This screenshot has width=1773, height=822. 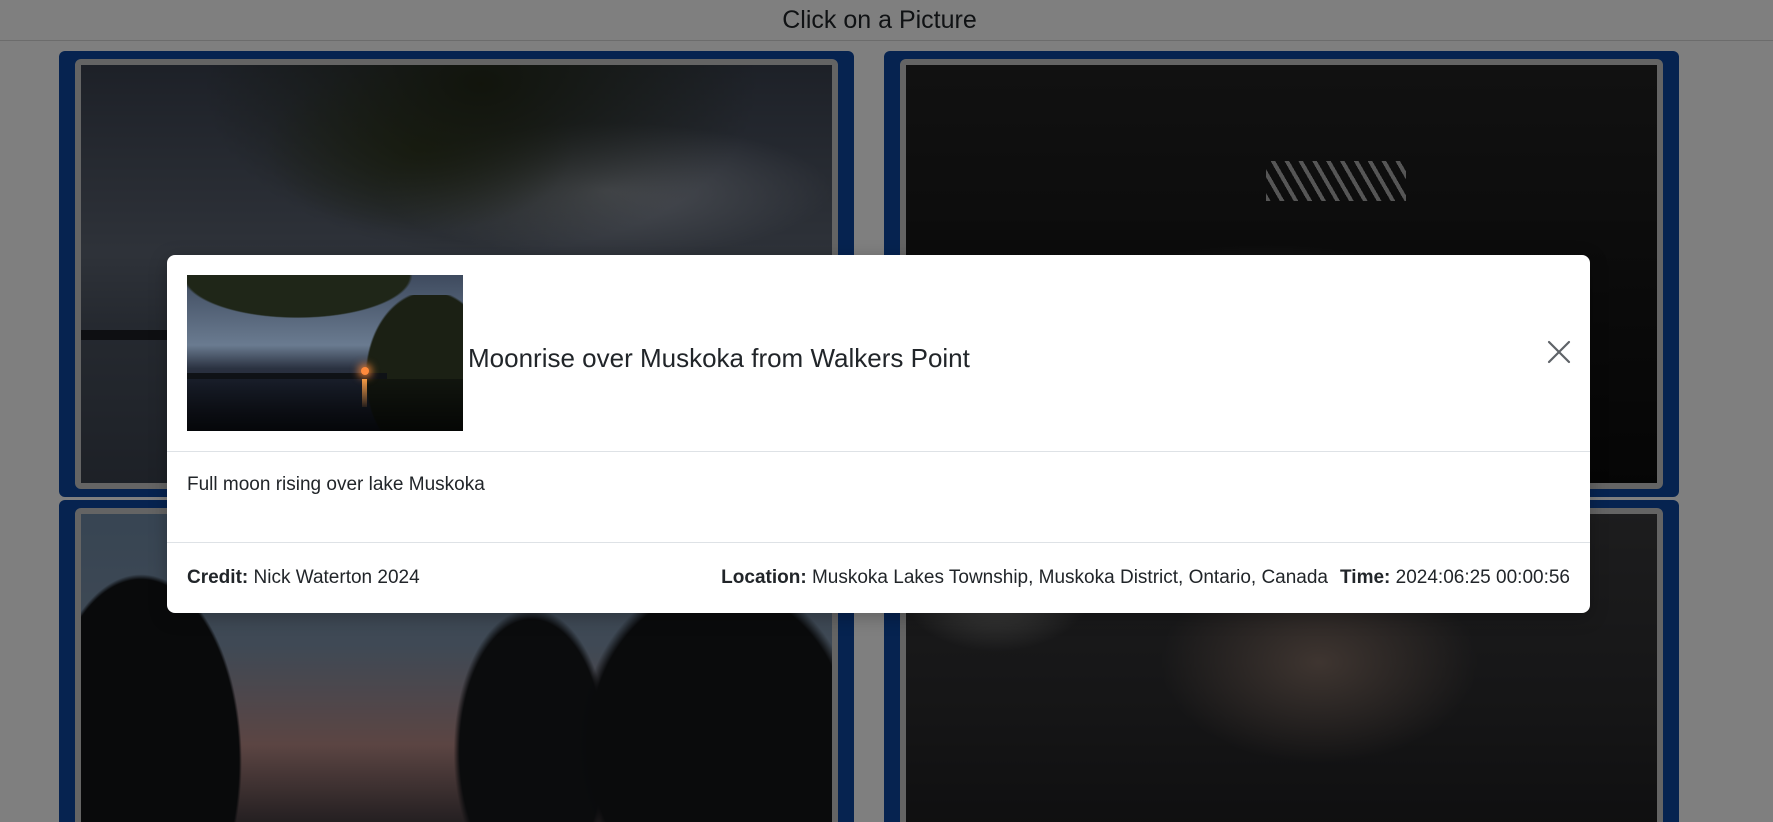 I want to click on thumbnail-moon, so click(x=365, y=371).